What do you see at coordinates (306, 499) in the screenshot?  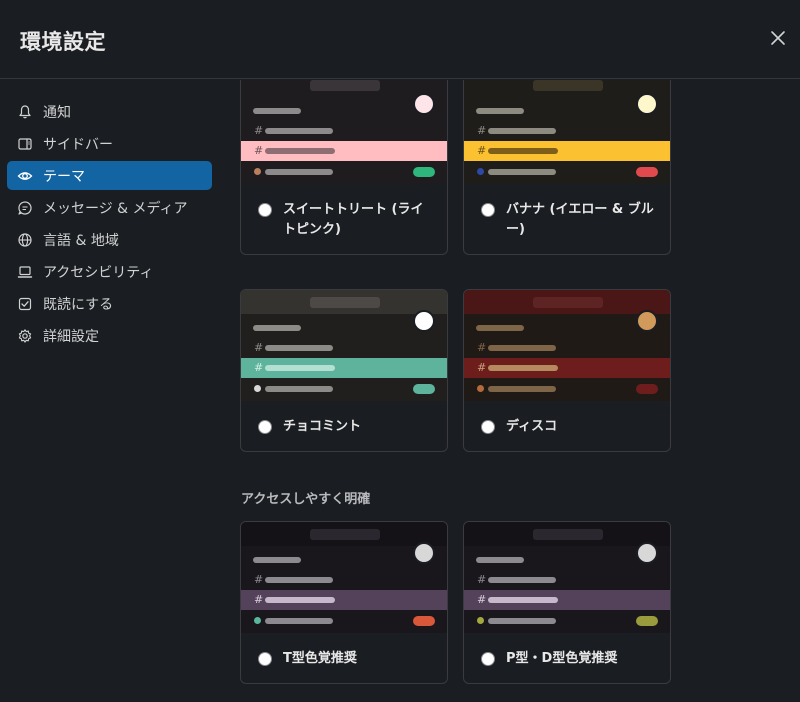 I see `section-heading-accessible: アクセスしやすく明確` at bounding box center [306, 499].